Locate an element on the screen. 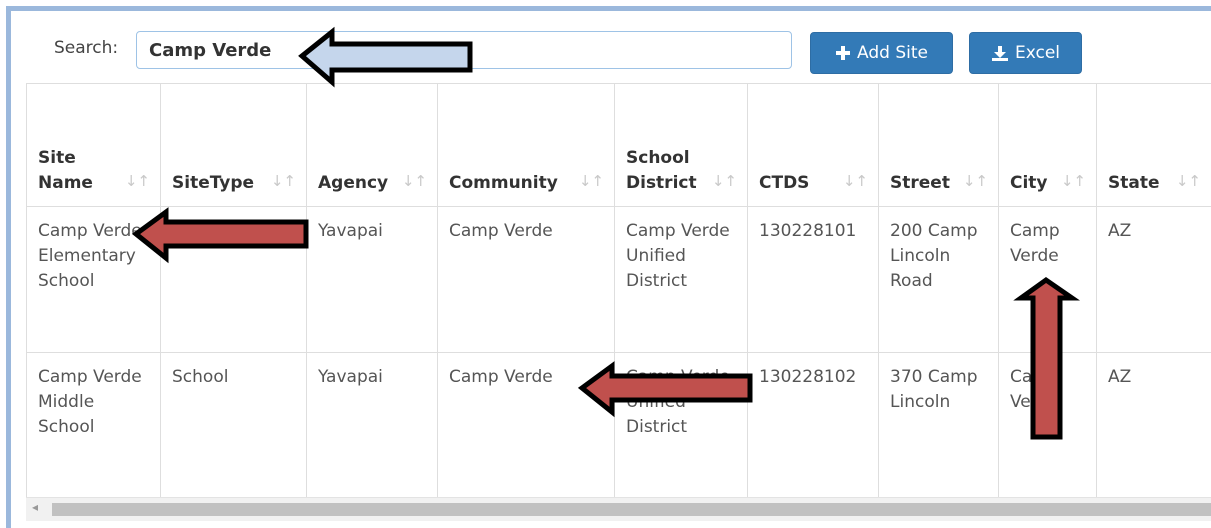 This screenshot has height=528, width=1211. column-header: City↓↑ is located at coordinates (1048, 145).